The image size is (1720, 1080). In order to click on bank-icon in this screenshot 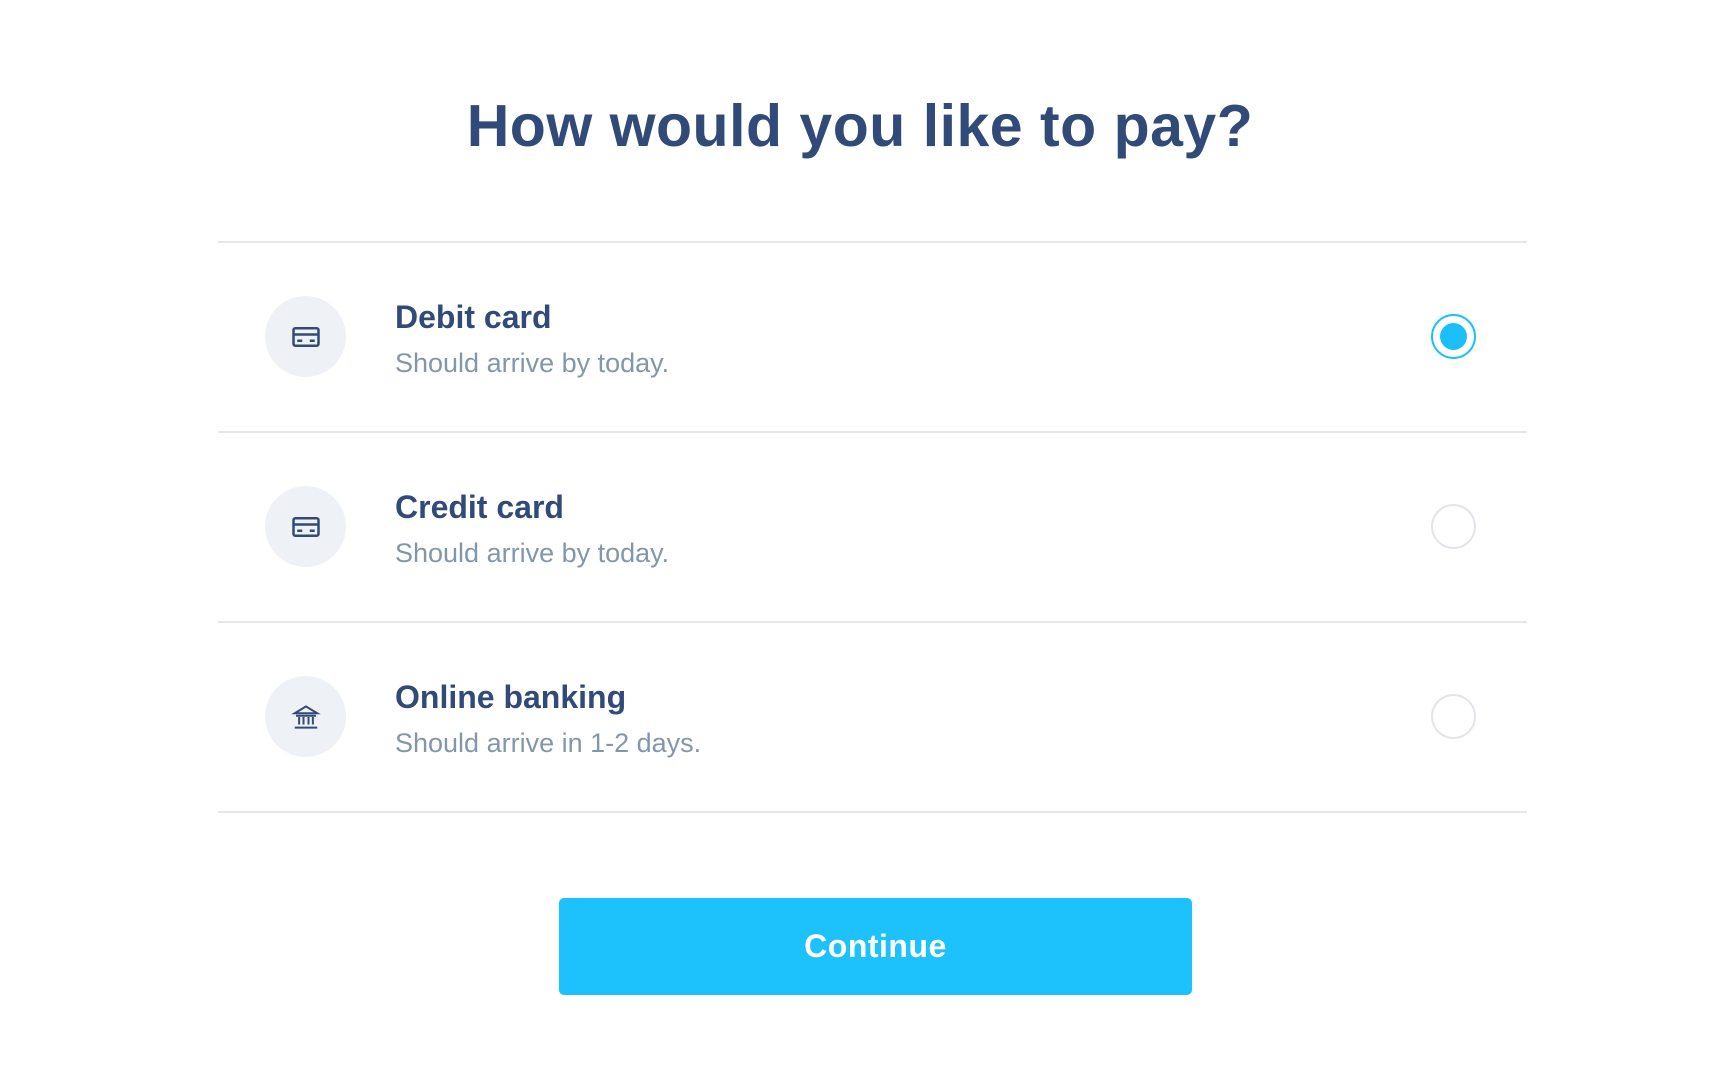, I will do `click(305, 716)`.